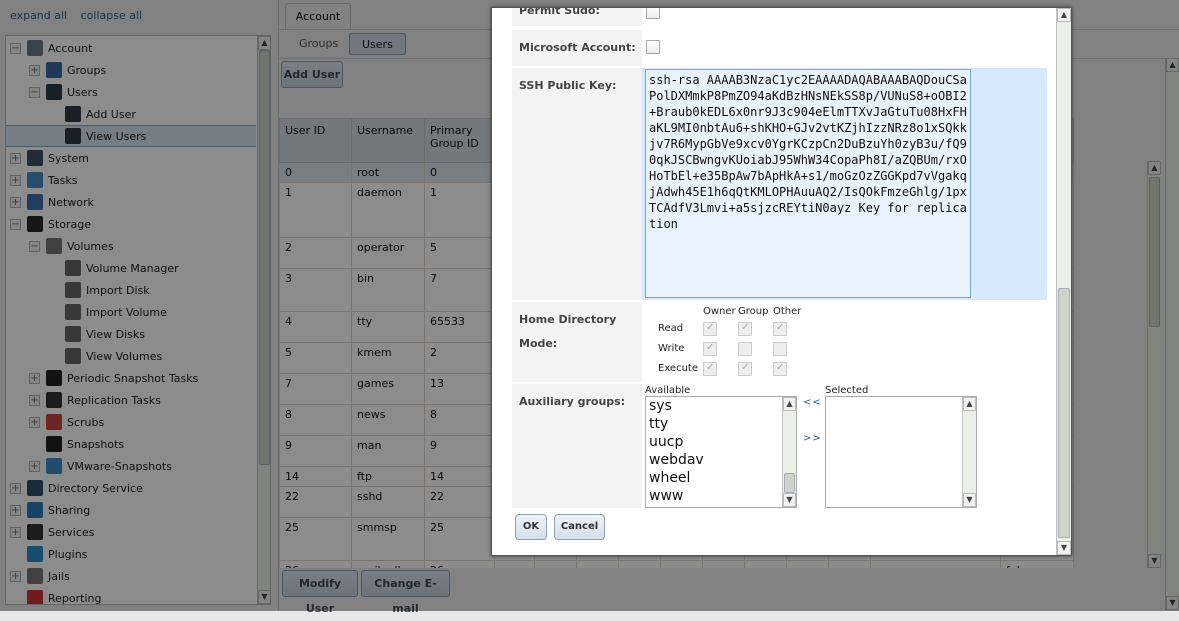  I want to click on perm-checkbox-execute-other, so click(780, 369).